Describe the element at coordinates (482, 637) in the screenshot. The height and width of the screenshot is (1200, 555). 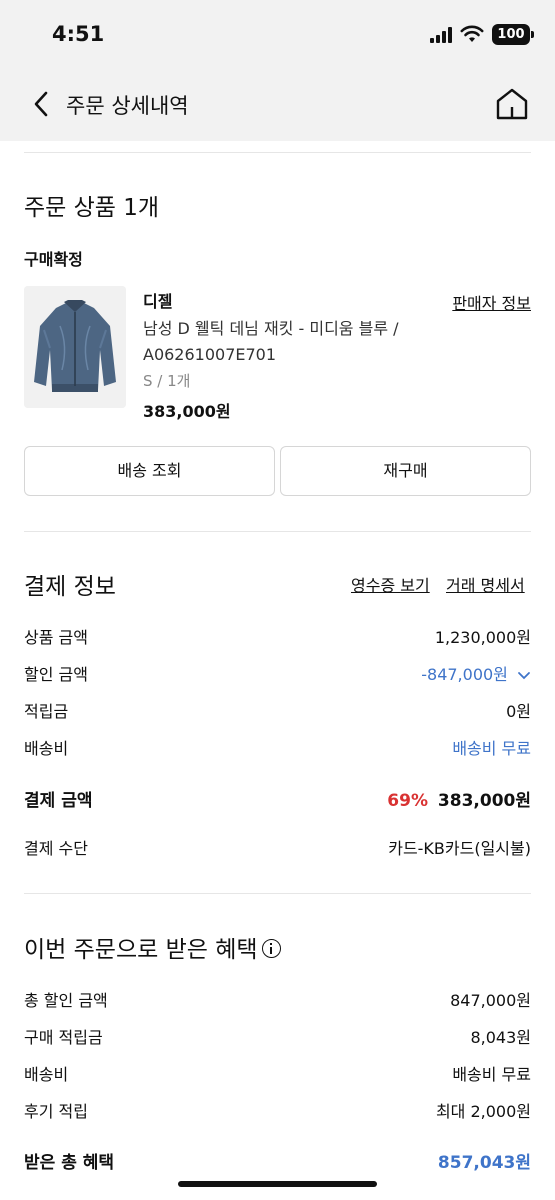
I see `product-amount-value: 1,230,000원` at that location.